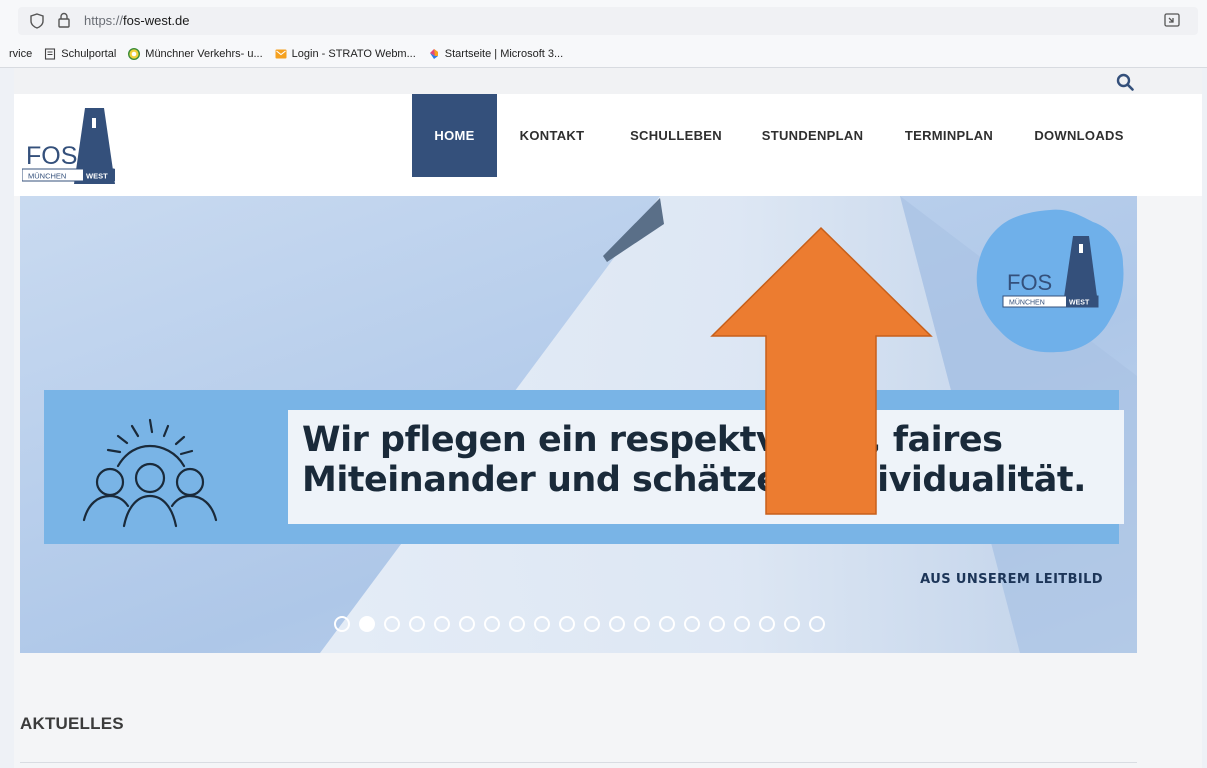 This screenshot has height=768, width=1207. Describe the element at coordinates (812, 135) in the screenshot. I see `nav-stundenplan: STUNDENPLAN` at that location.